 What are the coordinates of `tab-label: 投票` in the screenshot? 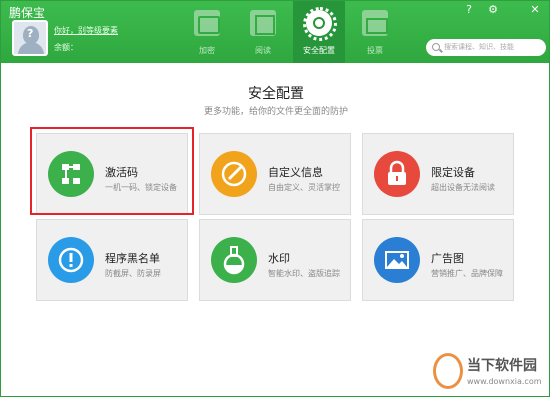 It's located at (375, 50).